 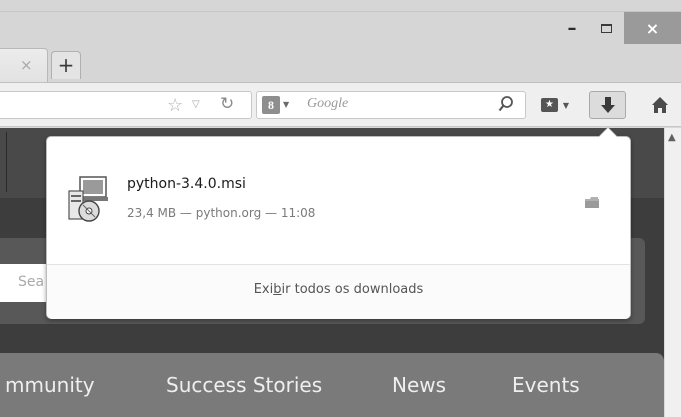 I want to click on home-button, so click(x=660, y=105).